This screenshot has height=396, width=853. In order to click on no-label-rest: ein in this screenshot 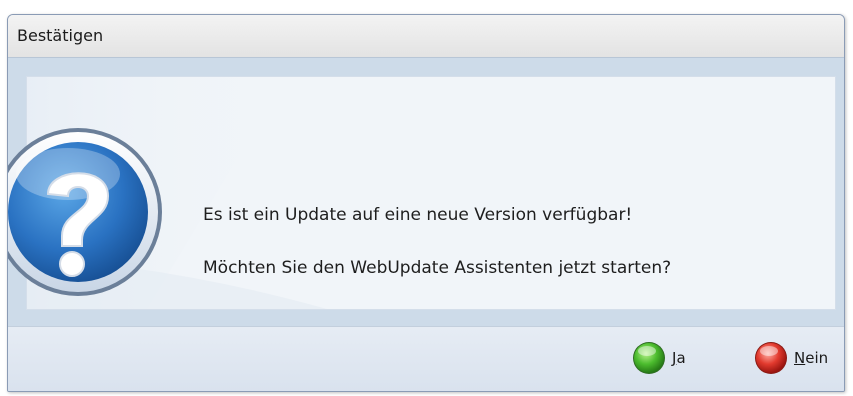, I will do `click(817, 358)`.